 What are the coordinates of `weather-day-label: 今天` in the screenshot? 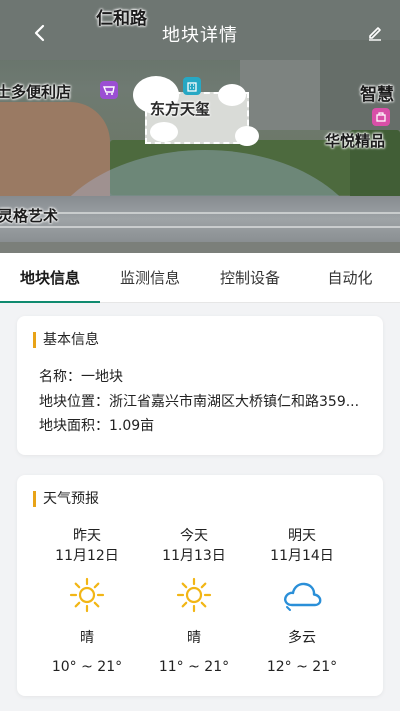 It's located at (194, 536).